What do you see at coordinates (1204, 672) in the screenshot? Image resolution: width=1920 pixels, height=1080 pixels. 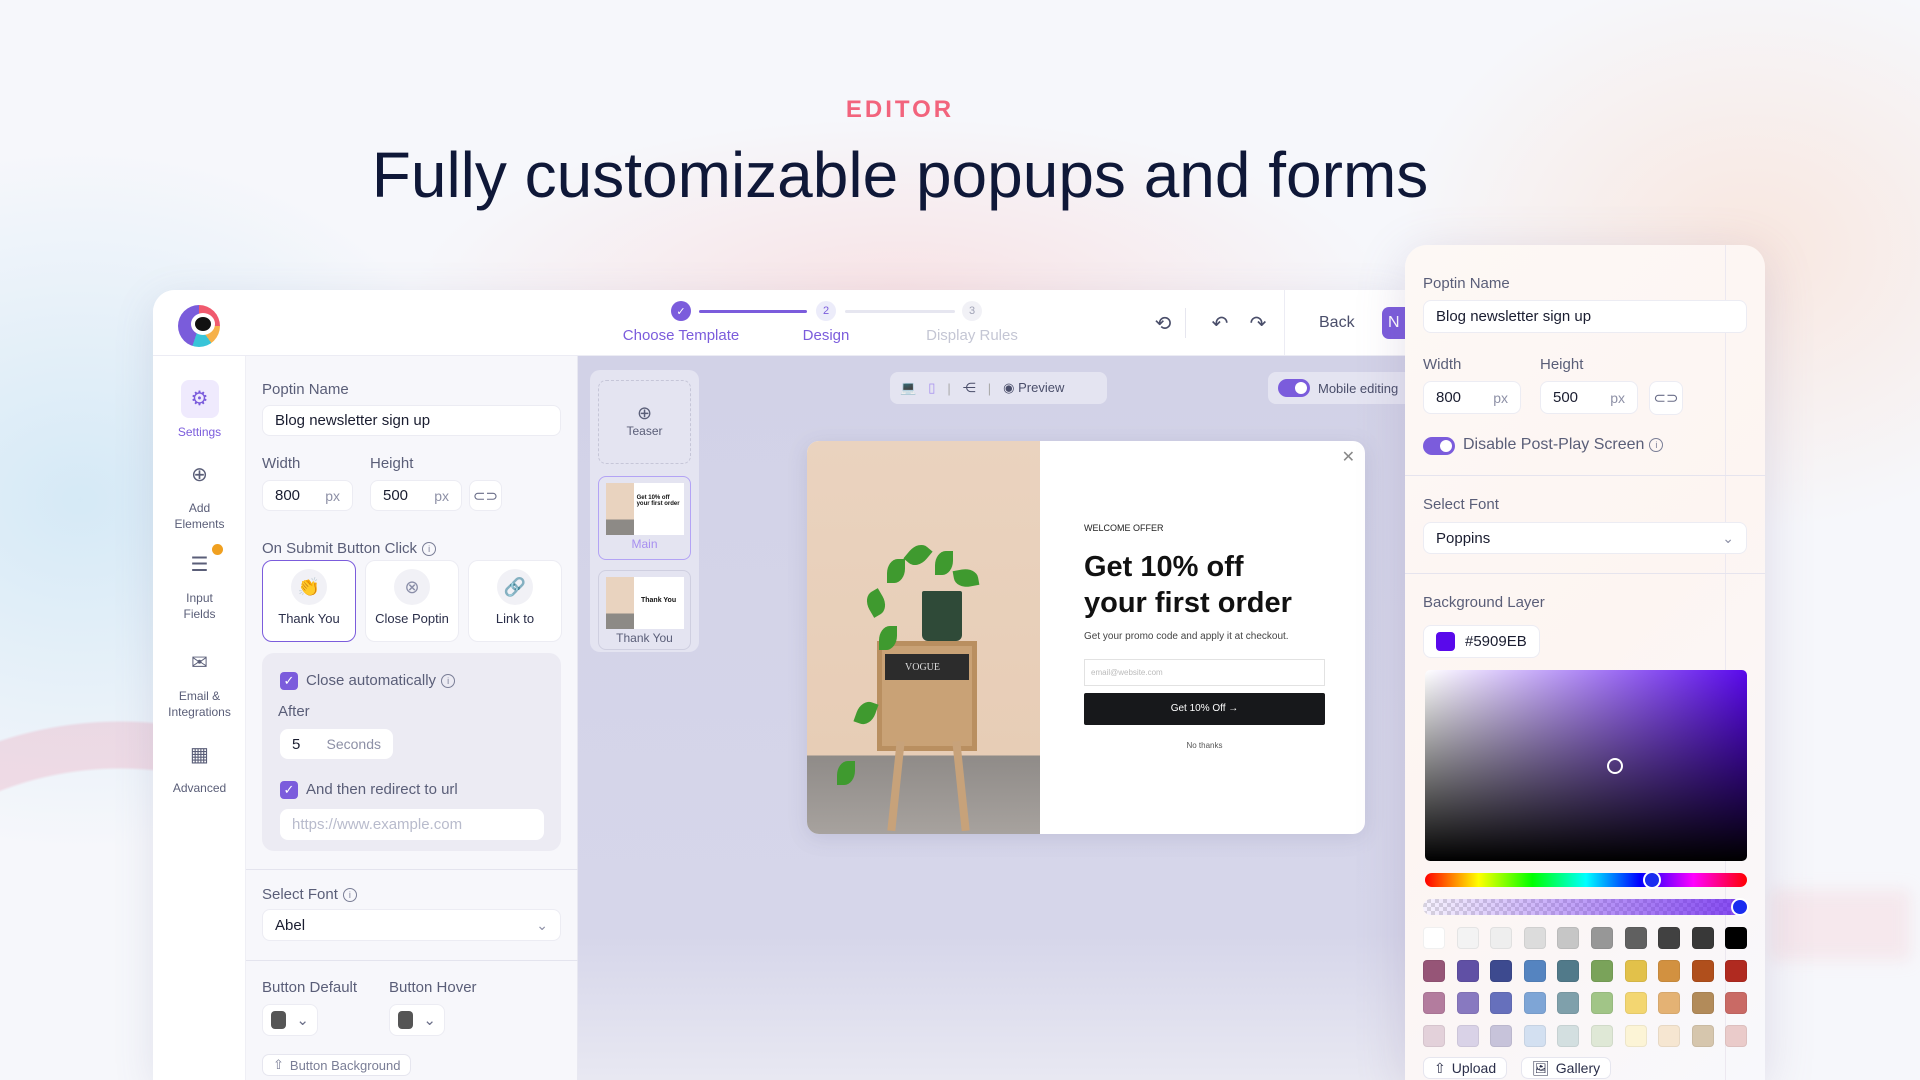 I see `popup-email-input: email@website.com` at bounding box center [1204, 672].